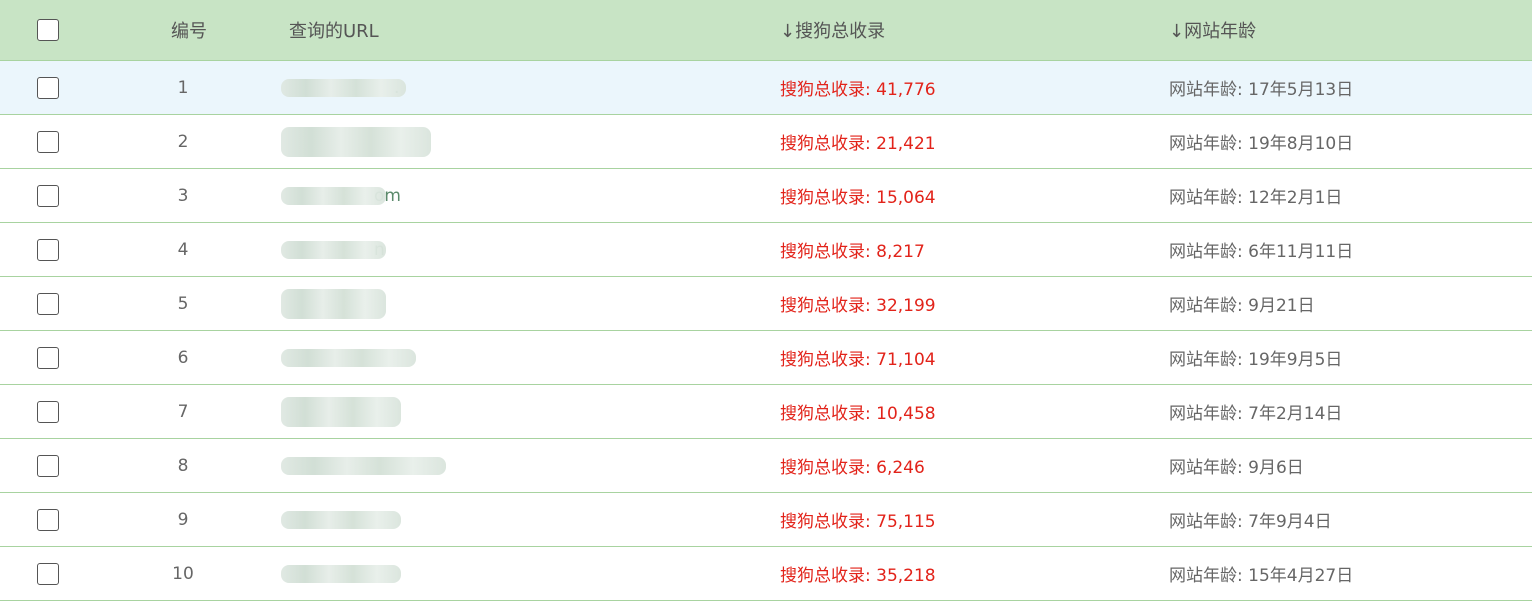 The height and width of the screenshot is (601, 1532). Describe the element at coordinates (858, 144) in the screenshot. I see `row-inclusion: 搜狗总收录: 21,421` at that location.